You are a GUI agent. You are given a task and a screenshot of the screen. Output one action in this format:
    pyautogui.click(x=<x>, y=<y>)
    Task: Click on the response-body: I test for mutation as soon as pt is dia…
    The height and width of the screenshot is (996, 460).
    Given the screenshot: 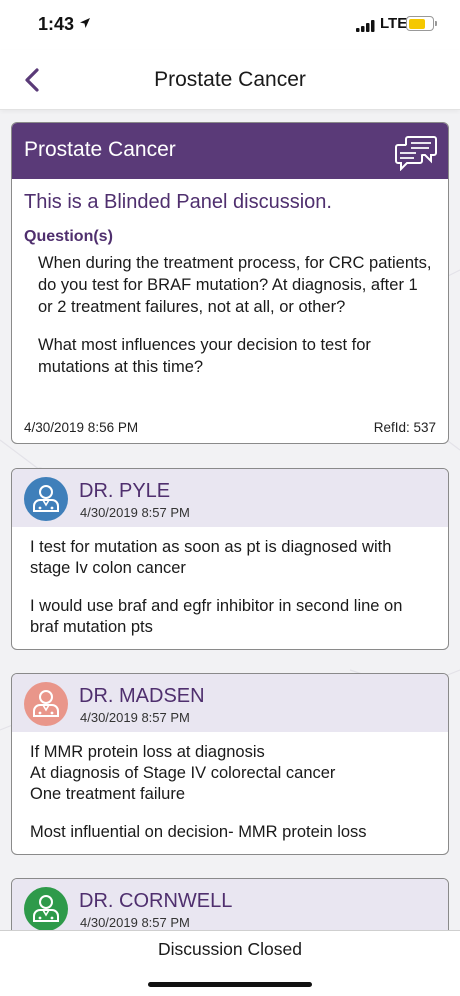 What is the action you would take?
    pyautogui.click(x=230, y=582)
    